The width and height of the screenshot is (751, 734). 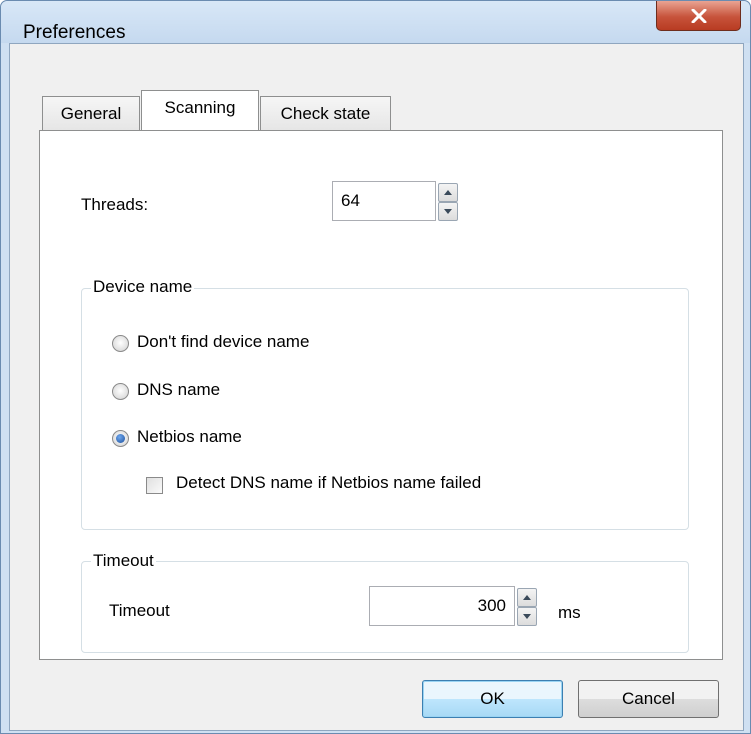 I want to click on tab-general: General, so click(x=91, y=113).